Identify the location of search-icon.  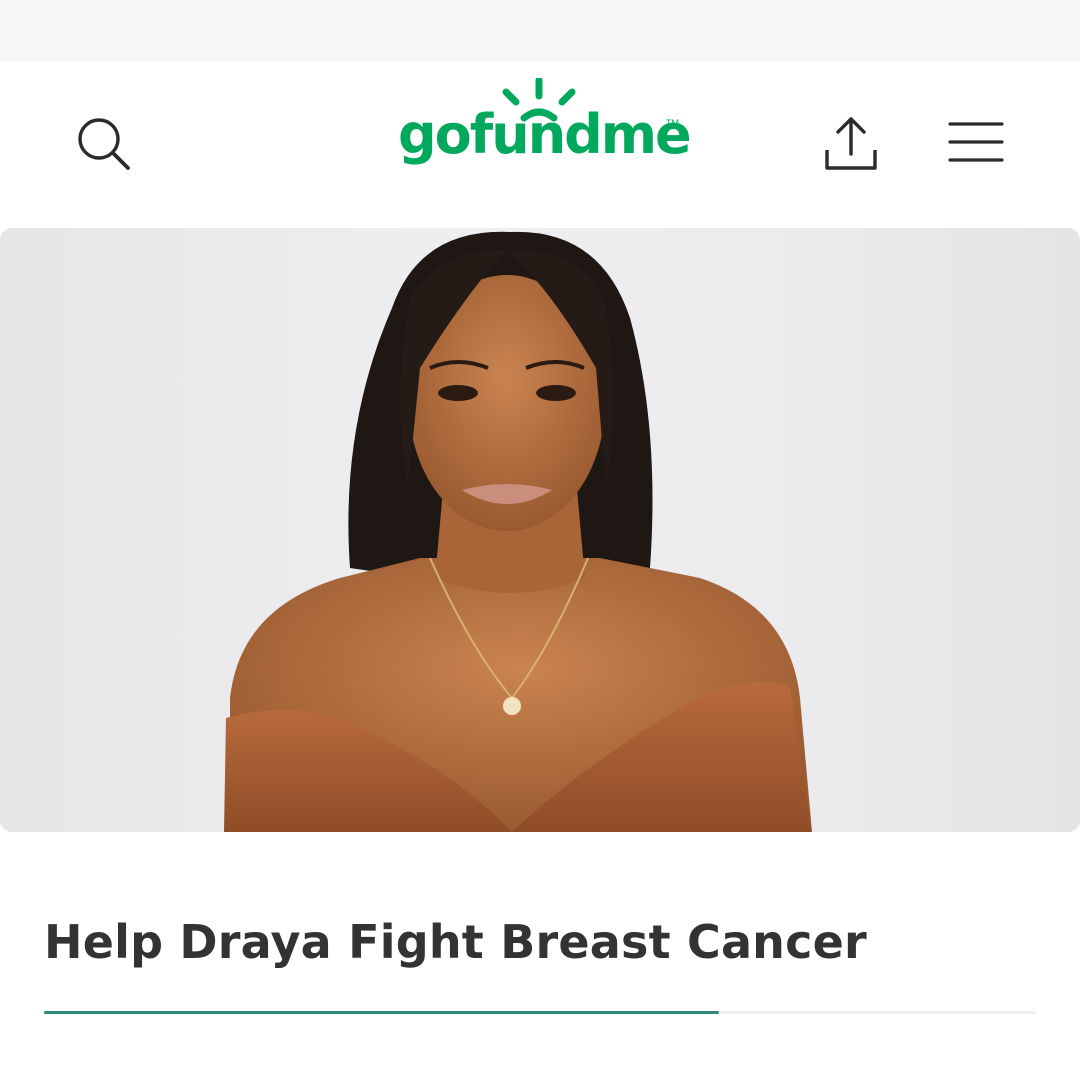
(104, 144).